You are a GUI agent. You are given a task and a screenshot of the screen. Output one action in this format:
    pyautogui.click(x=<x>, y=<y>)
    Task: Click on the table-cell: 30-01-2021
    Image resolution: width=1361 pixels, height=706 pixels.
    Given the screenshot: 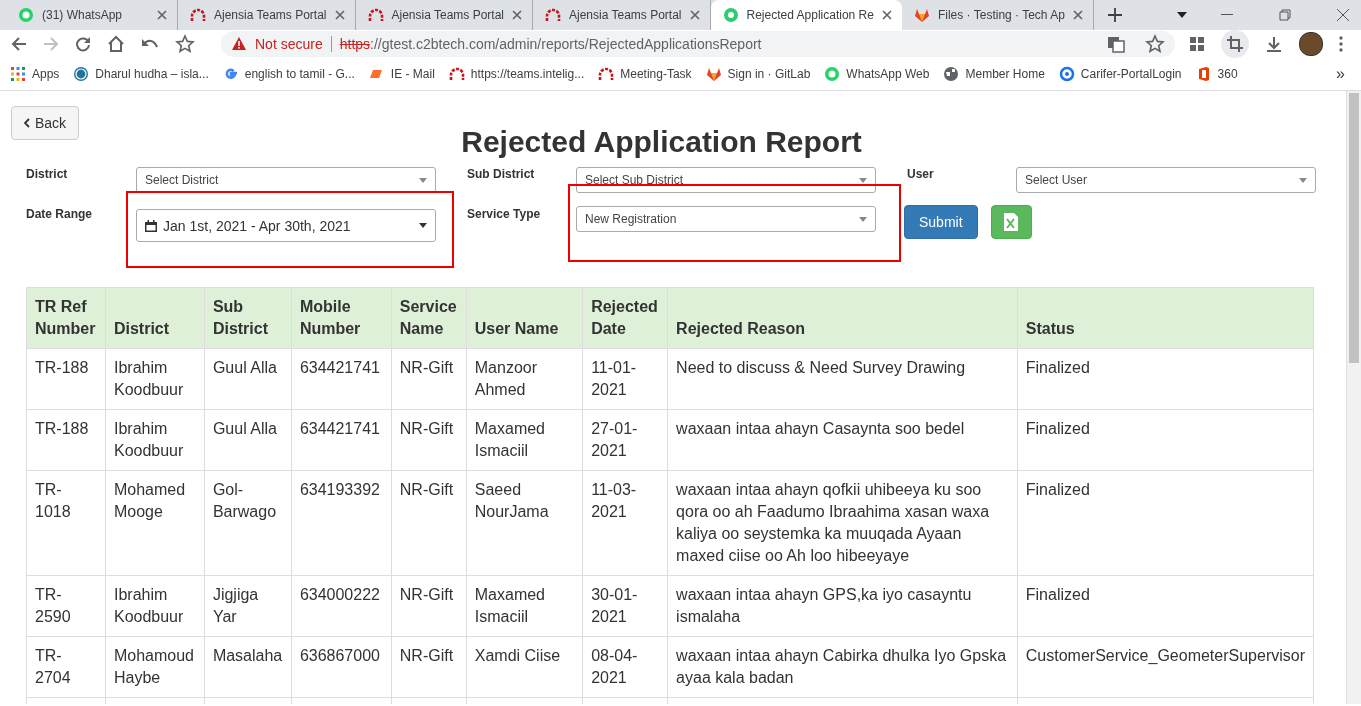 What is the action you would take?
    pyautogui.click(x=625, y=606)
    